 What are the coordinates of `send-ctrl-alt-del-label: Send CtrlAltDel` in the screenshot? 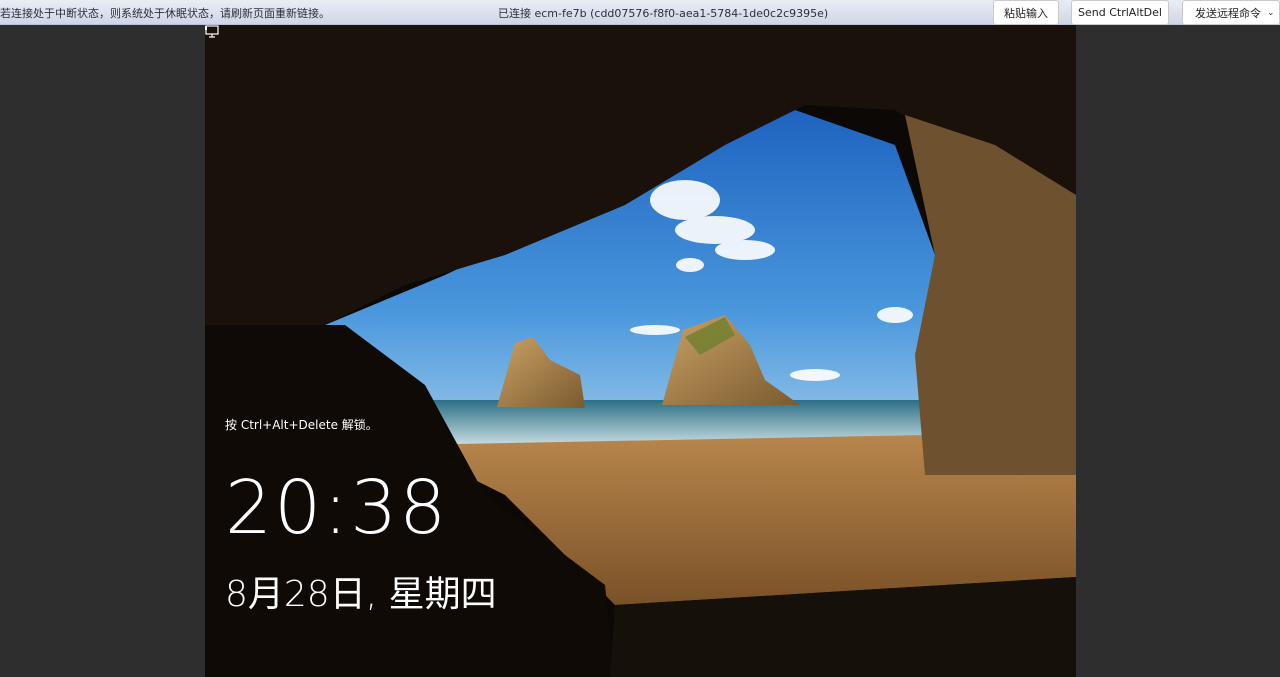 It's located at (1120, 12).